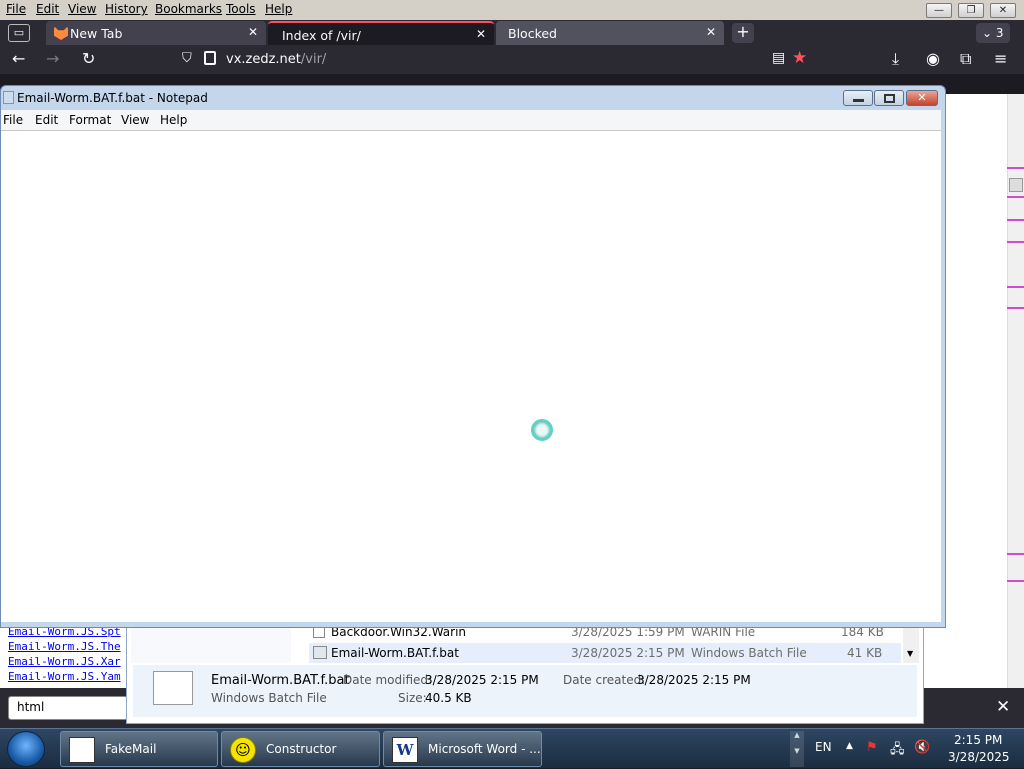 The image size is (1024, 769). I want to click on page-link: Email-Worm.JS.Xar, so click(64, 661).